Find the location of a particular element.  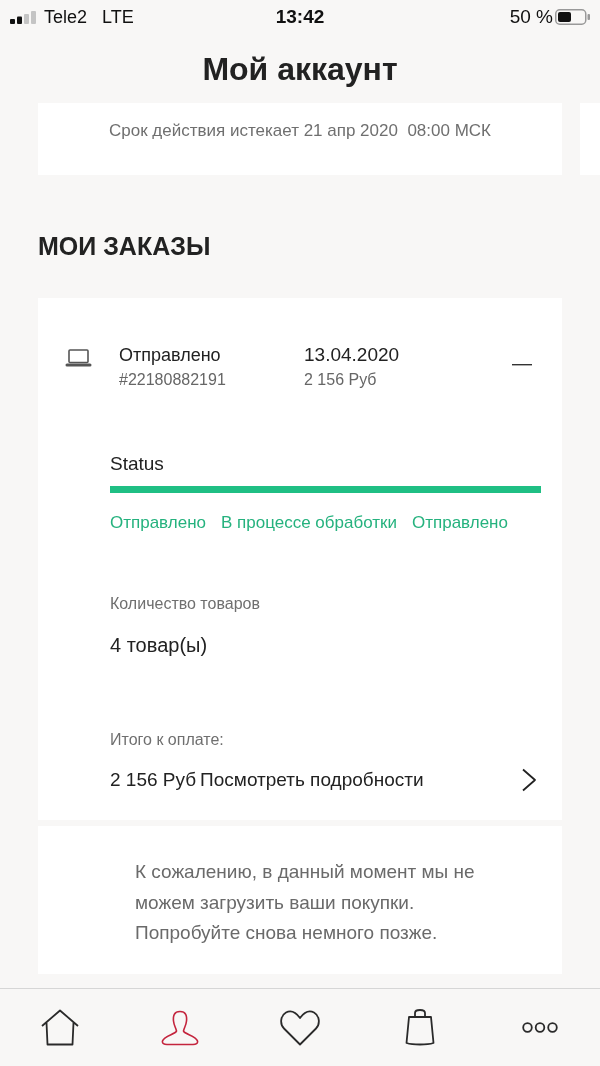

quantity-label: Количество товаров is located at coordinates (185, 604).